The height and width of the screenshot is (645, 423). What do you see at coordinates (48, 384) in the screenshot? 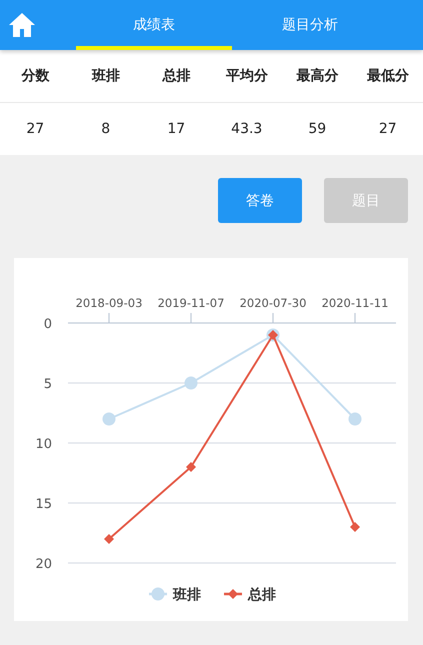
I see `y-tick-label: 5` at bounding box center [48, 384].